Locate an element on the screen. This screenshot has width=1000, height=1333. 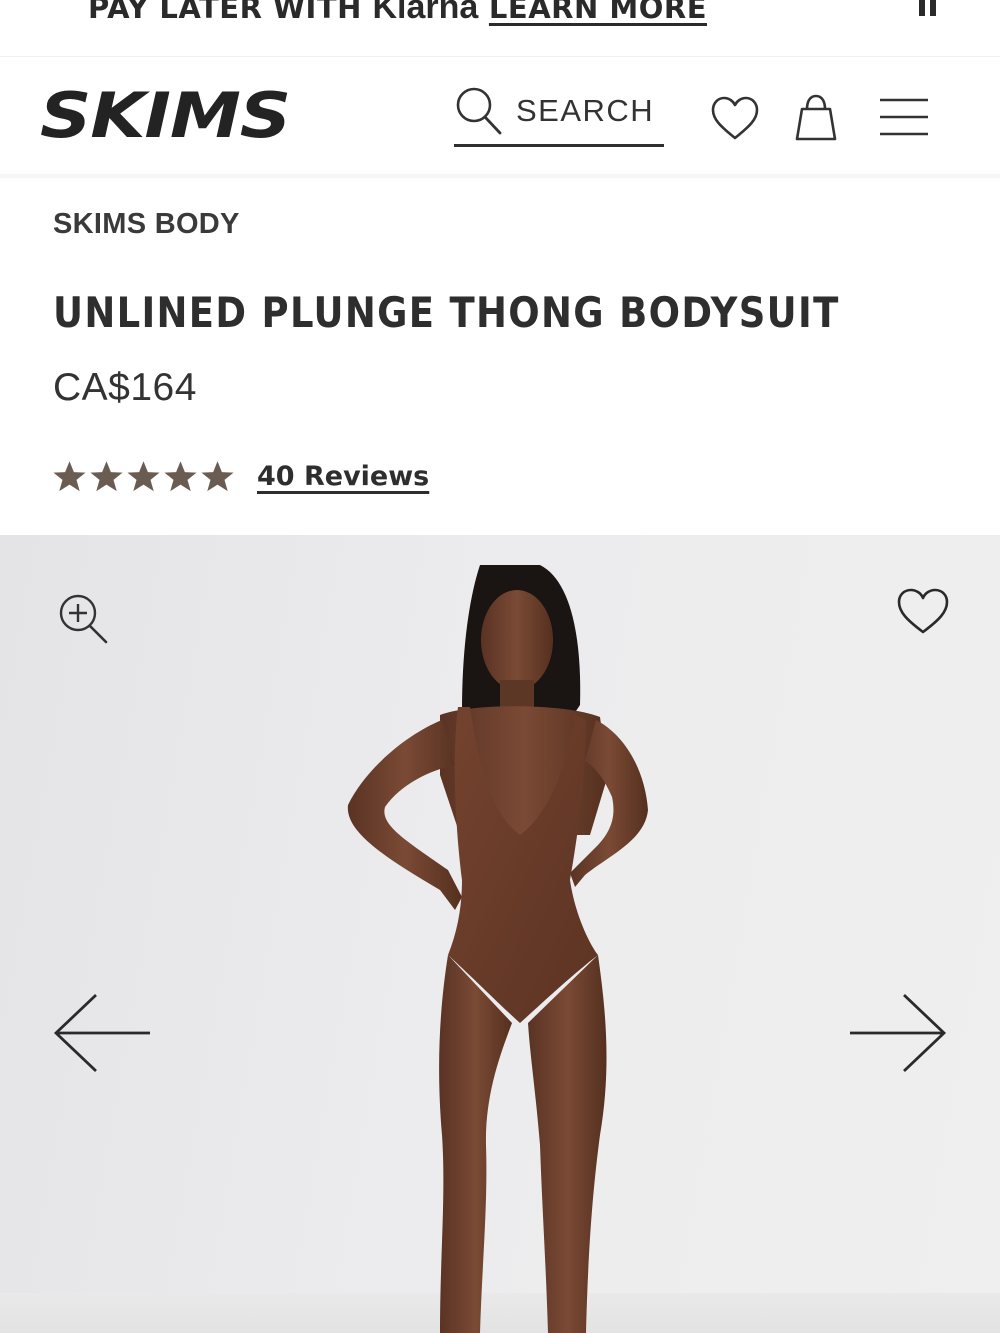
promo-text: PAY LATER WITH Klarna LEARN MORE is located at coordinates (397, 13).